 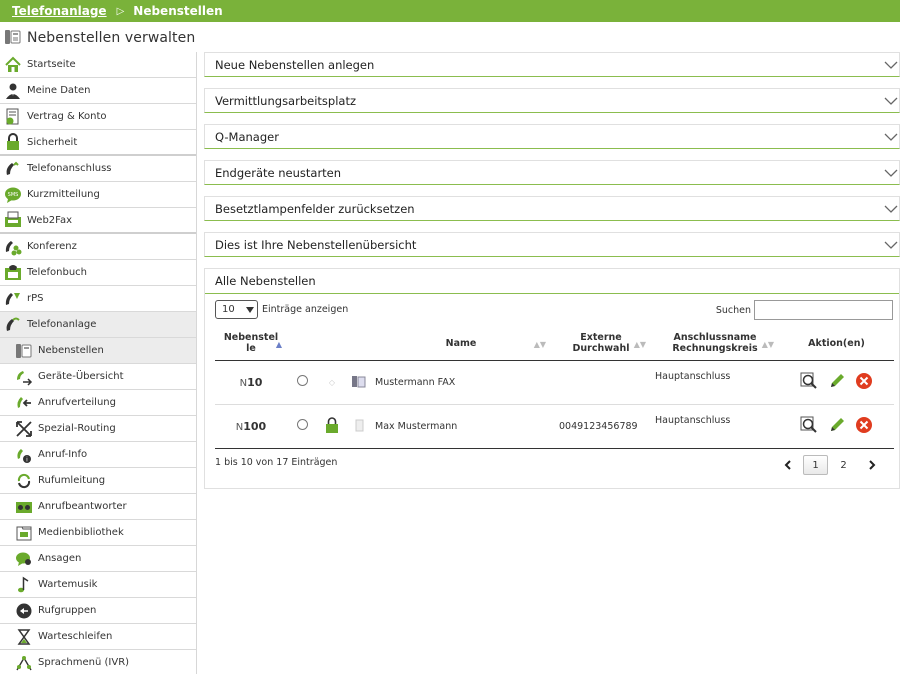 I want to click on column-header-label: Externe, so click(x=601, y=338).